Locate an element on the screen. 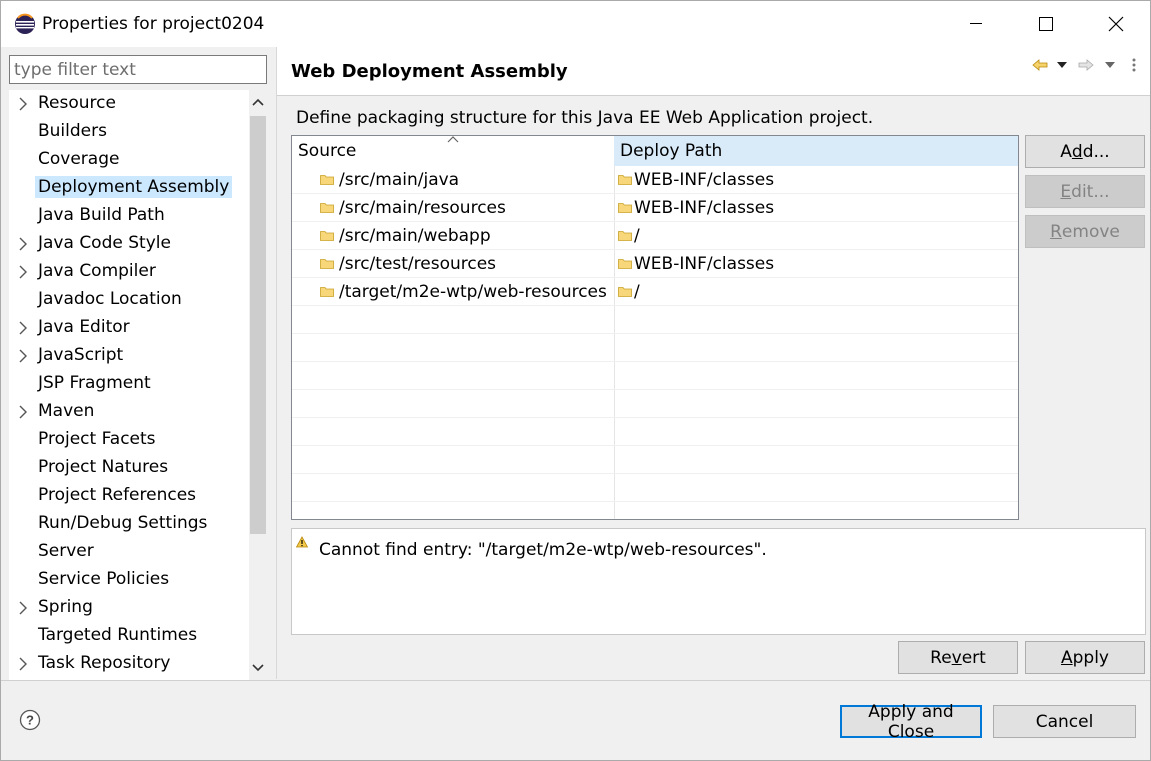  tree-item-label: Java Compiler is located at coordinates (97, 271).